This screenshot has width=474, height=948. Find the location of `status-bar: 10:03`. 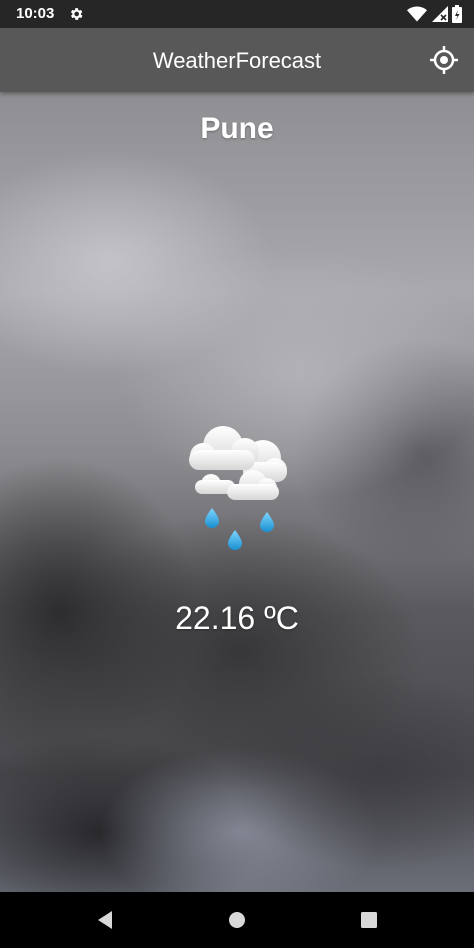

status-bar: 10:03 is located at coordinates (237, 14).